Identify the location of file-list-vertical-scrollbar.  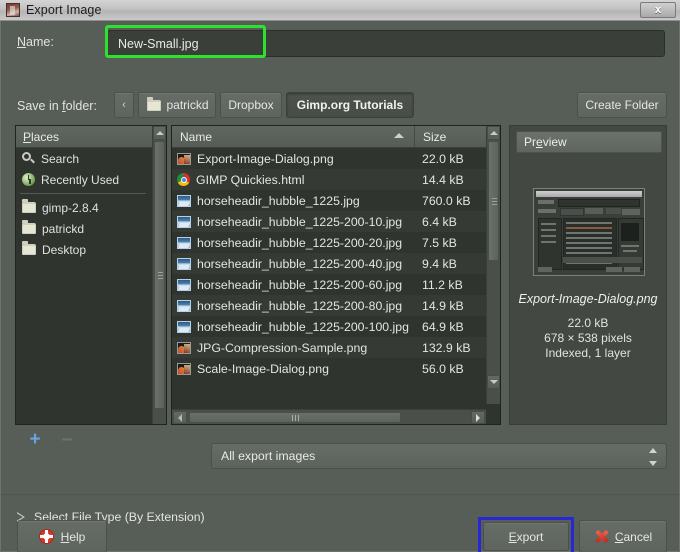
(493, 265).